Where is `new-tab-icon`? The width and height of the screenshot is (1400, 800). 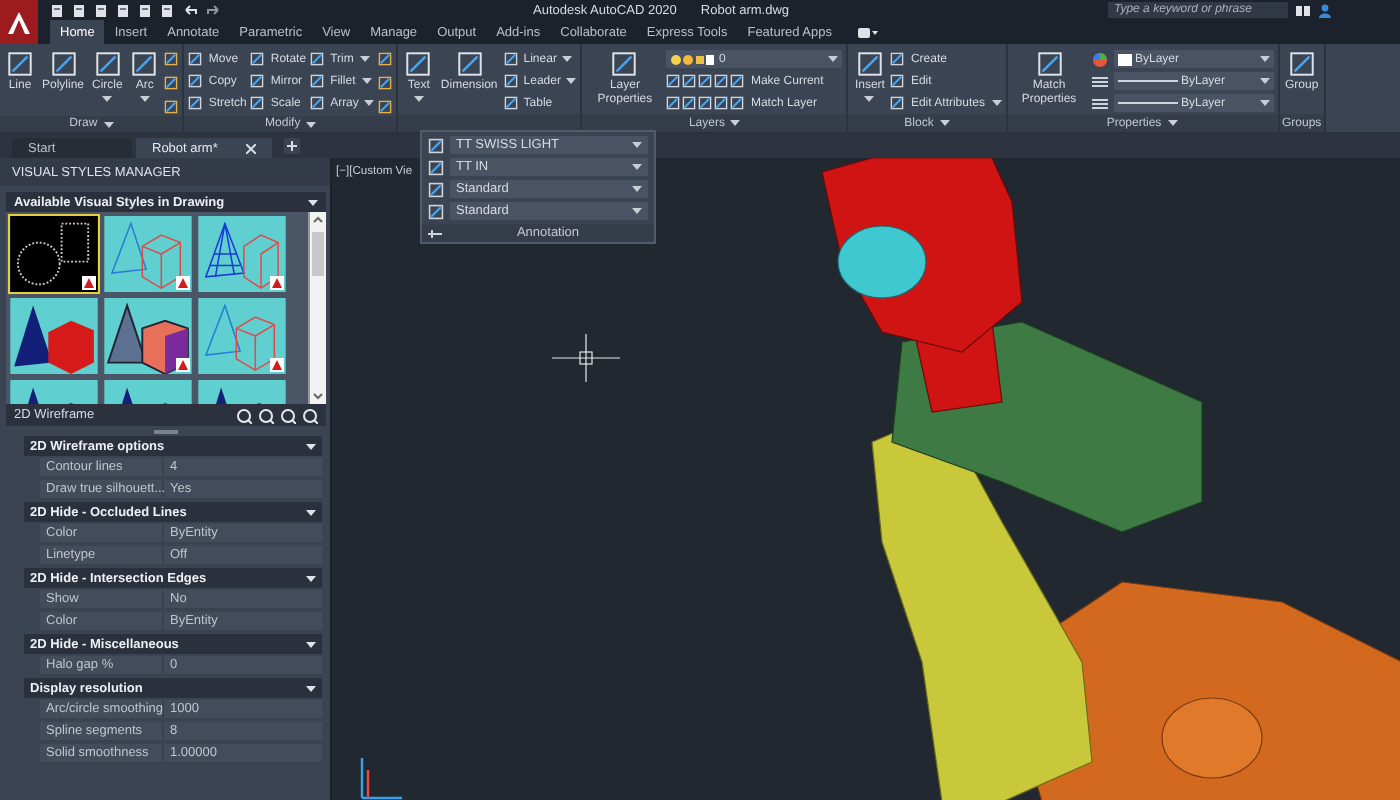 new-tab-icon is located at coordinates (291, 146).